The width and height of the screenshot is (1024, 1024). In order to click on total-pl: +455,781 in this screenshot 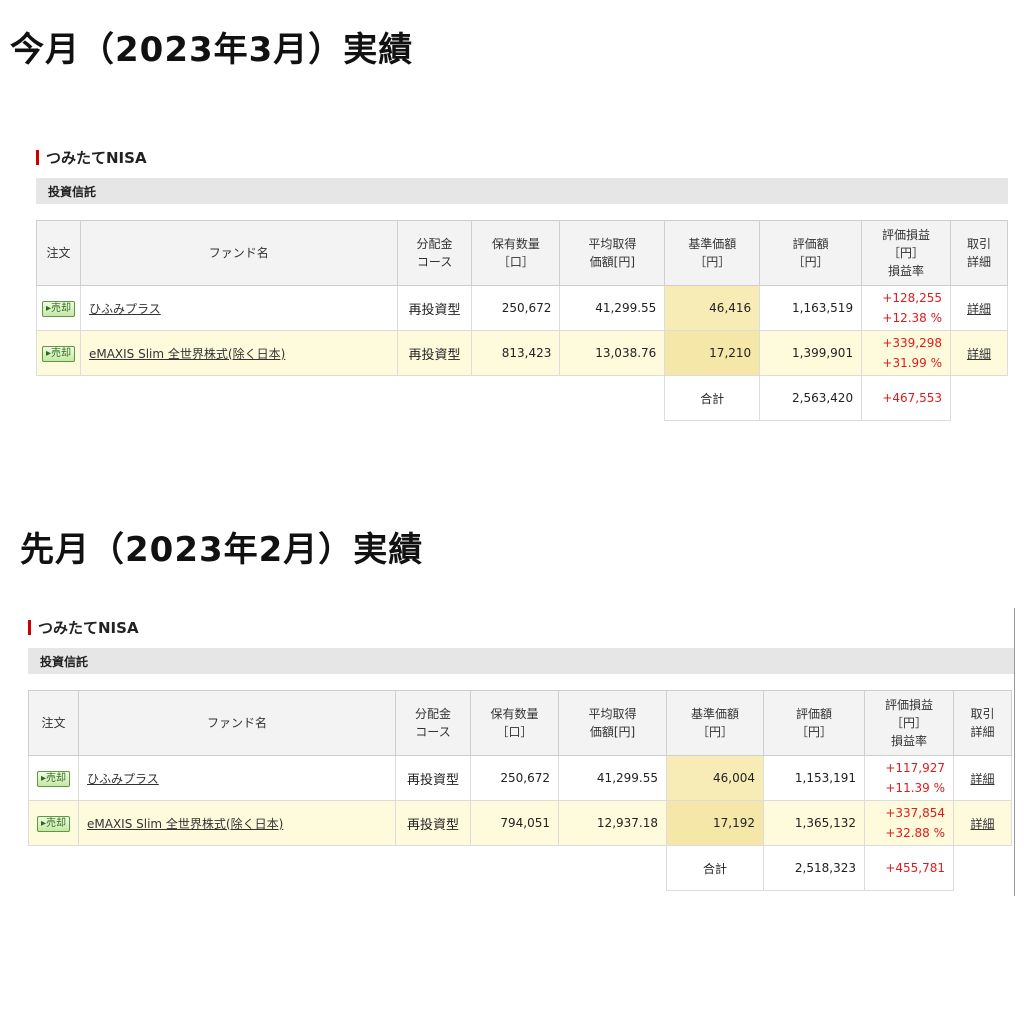, I will do `click(909, 868)`.